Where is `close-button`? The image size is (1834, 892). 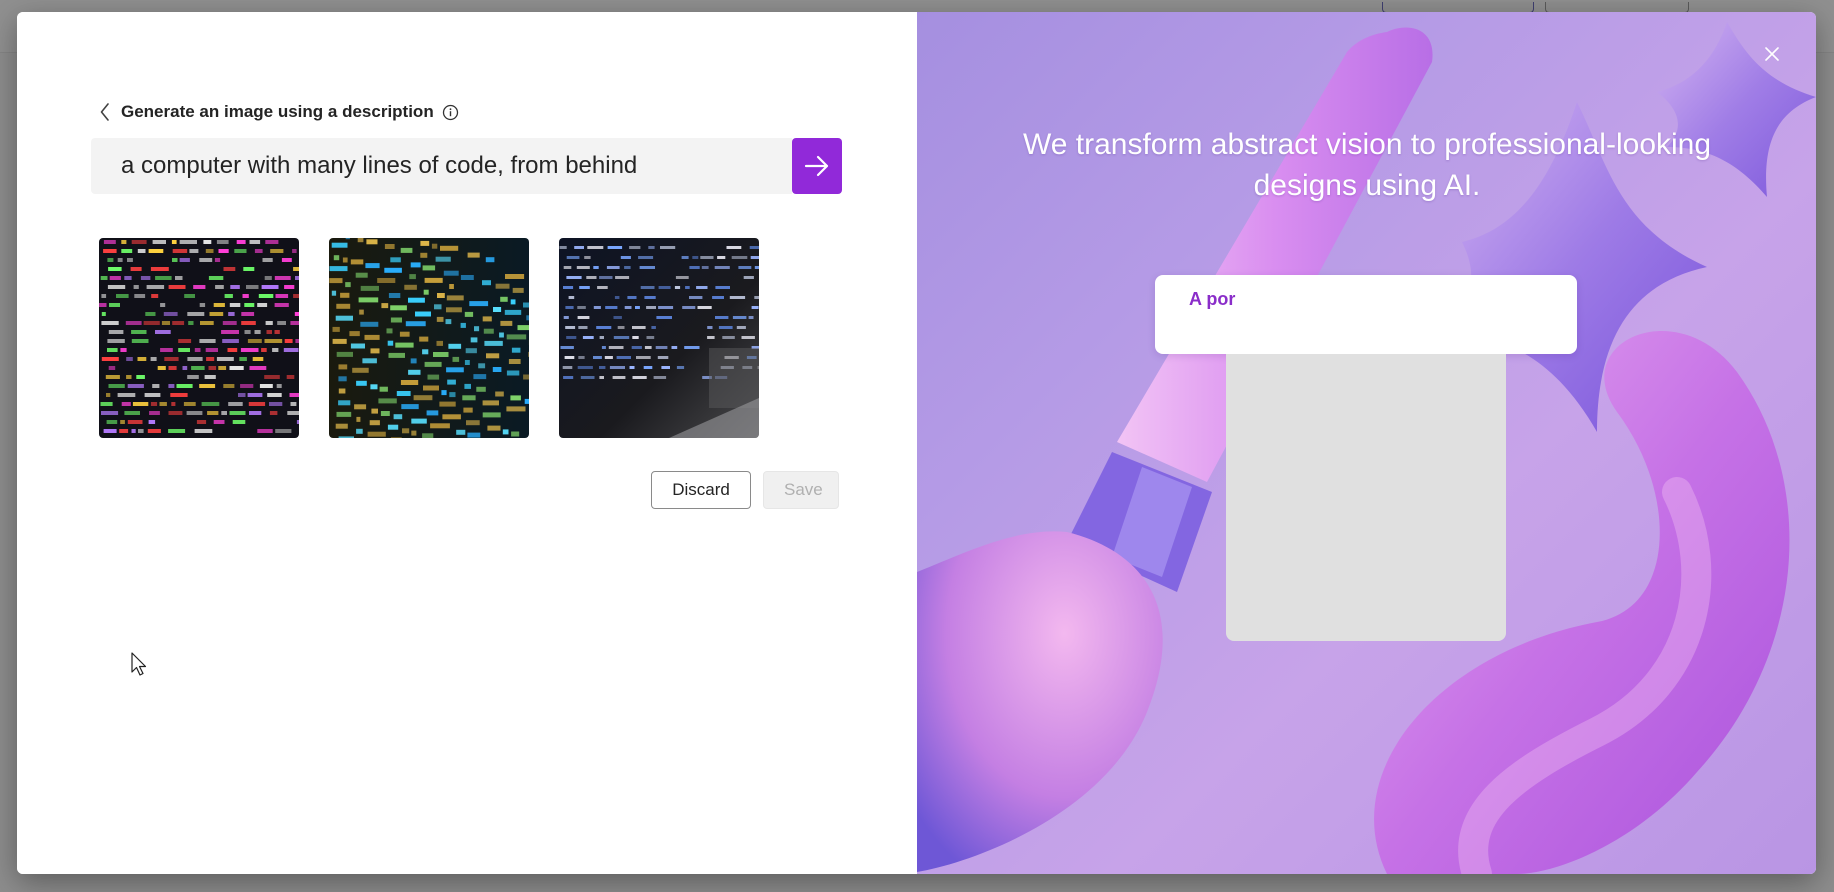
close-button is located at coordinates (1772, 54).